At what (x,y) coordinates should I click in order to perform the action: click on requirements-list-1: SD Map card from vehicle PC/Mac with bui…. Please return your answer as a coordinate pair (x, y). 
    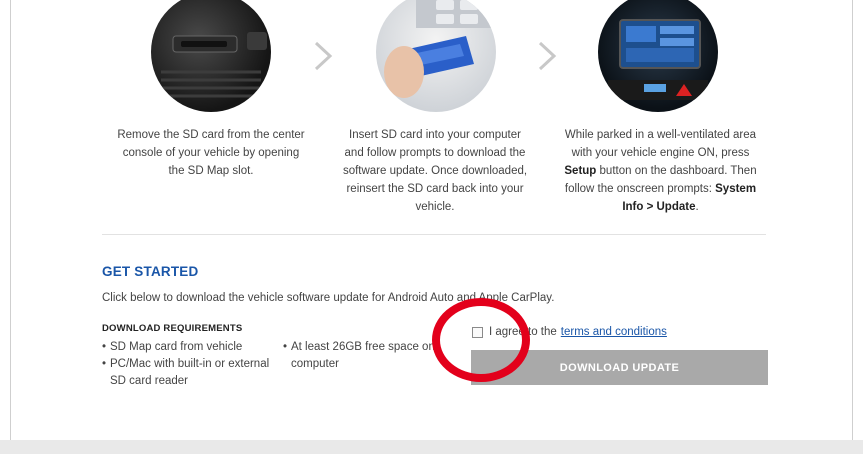
    Looking at the image, I should click on (187, 364).